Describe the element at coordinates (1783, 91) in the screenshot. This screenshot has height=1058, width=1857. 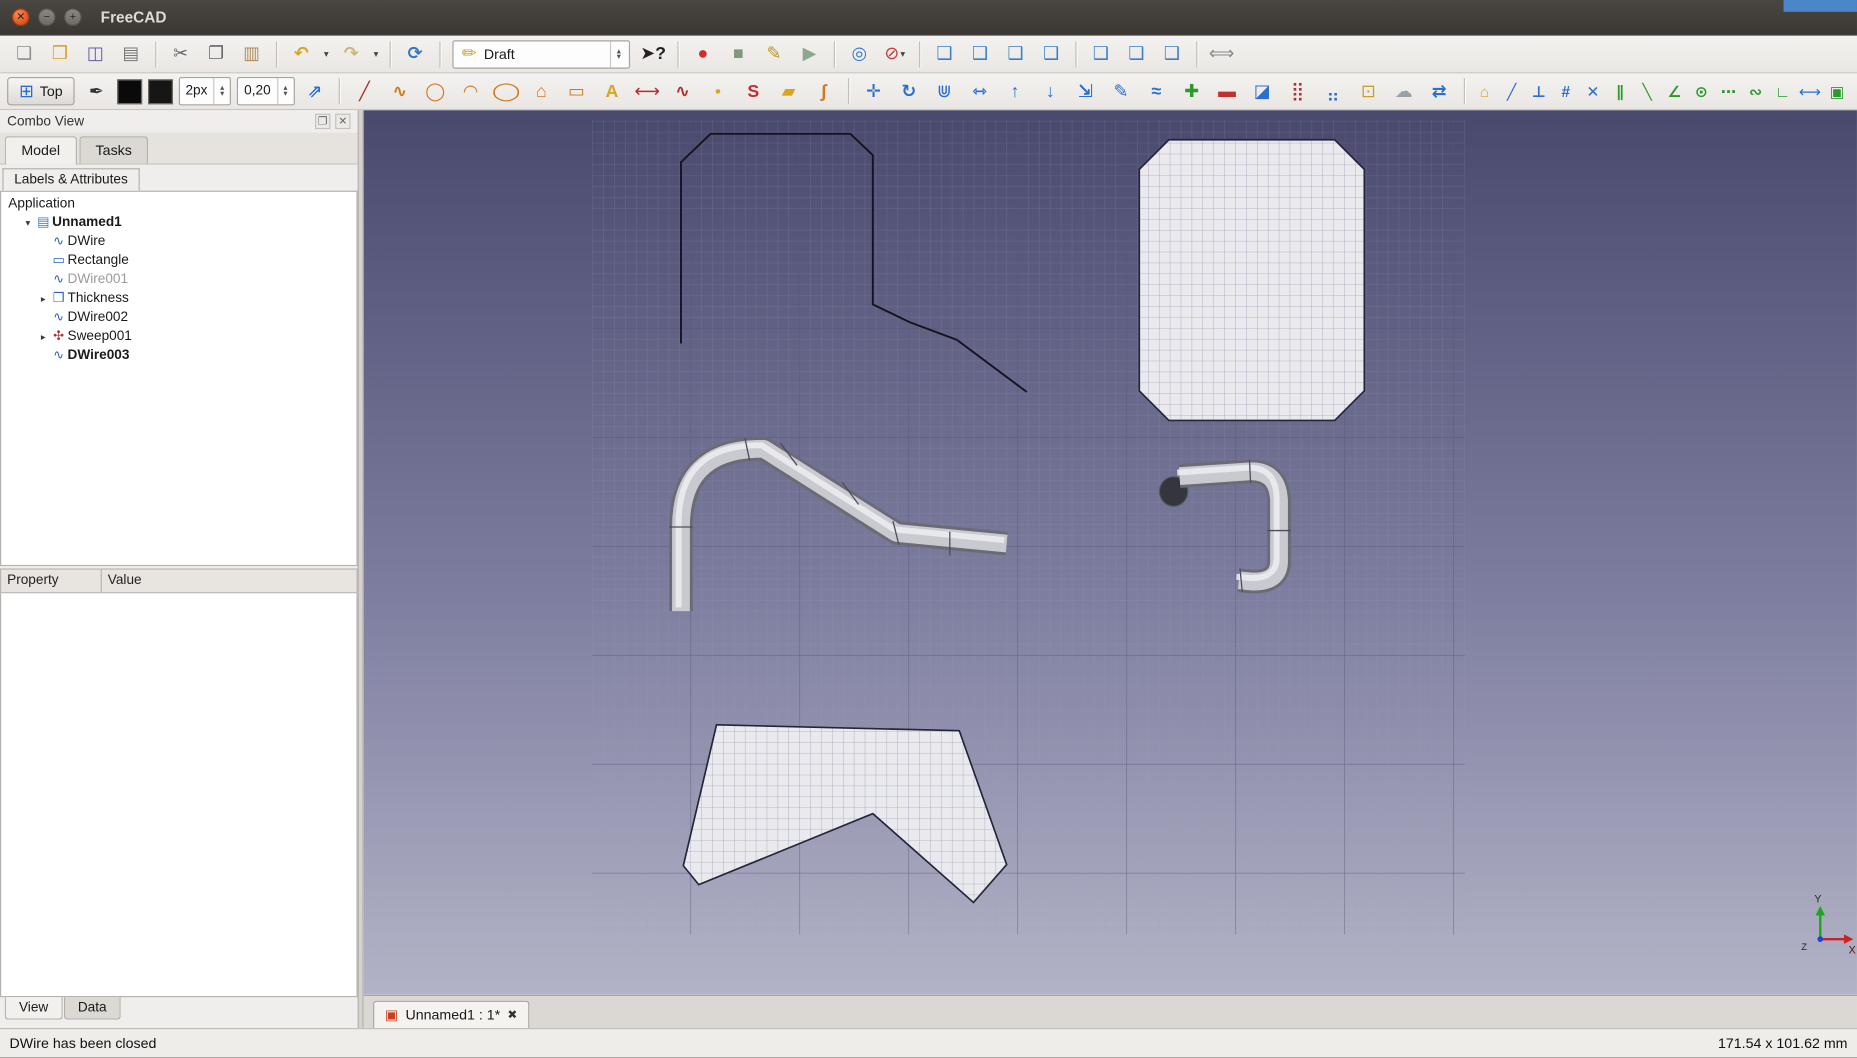
I see `snap-ortho: ∟` at that location.